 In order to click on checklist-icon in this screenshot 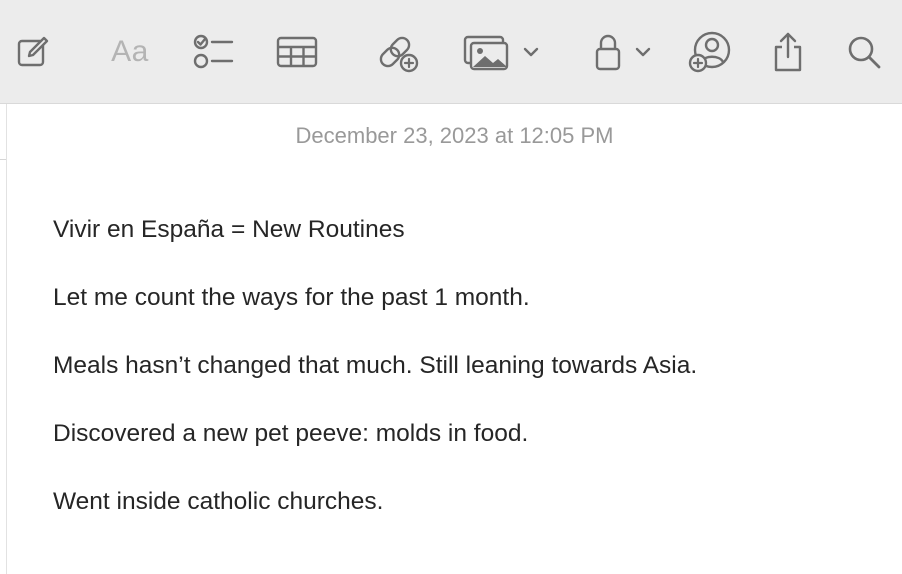, I will do `click(213, 51)`.